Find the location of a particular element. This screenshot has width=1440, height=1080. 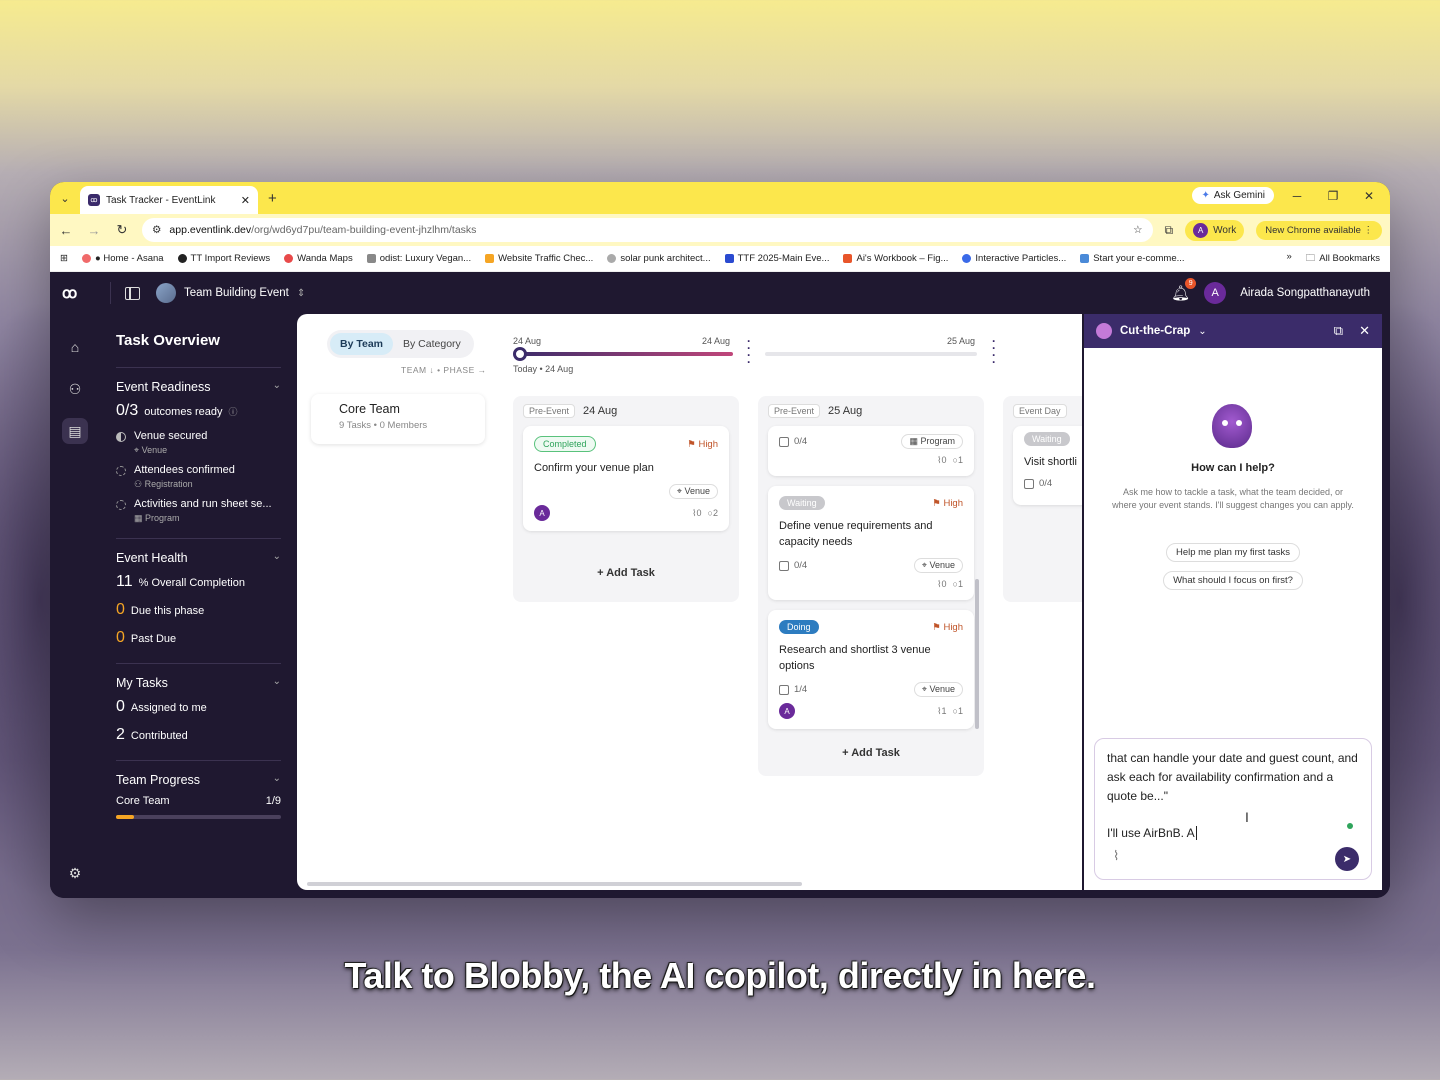

event-readiness-header: Event Readiness ⌄ is located at coordinates (198, 387).